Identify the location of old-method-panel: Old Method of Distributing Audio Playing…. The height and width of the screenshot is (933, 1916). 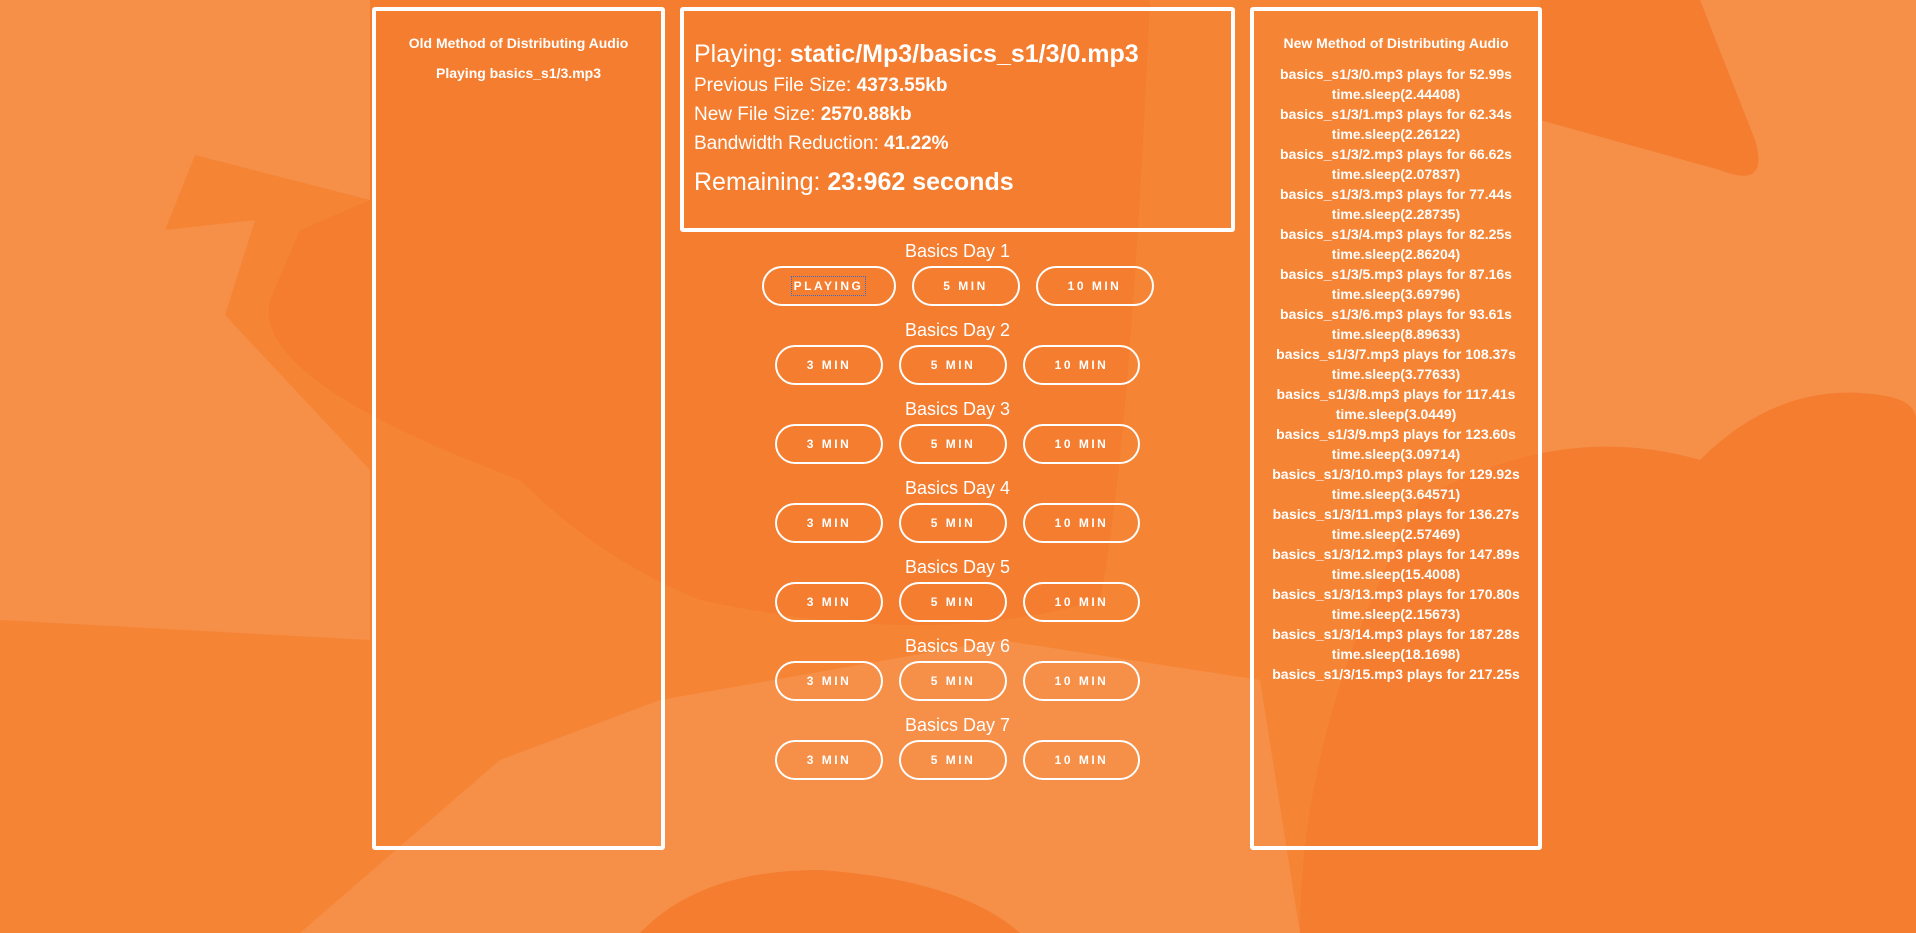
(518, 428).